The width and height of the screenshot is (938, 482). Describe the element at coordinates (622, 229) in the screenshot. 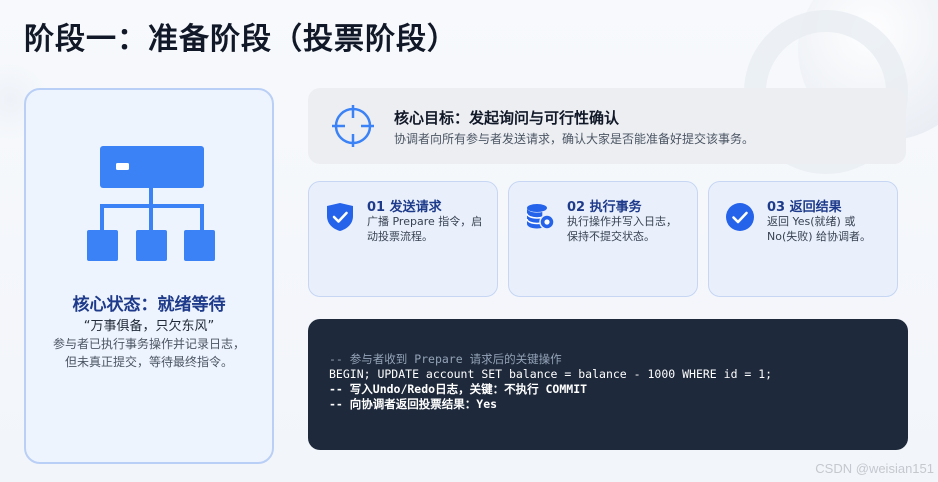

I see `step-description: 执行操作并写入日志，保持不提交状态。` at that location.